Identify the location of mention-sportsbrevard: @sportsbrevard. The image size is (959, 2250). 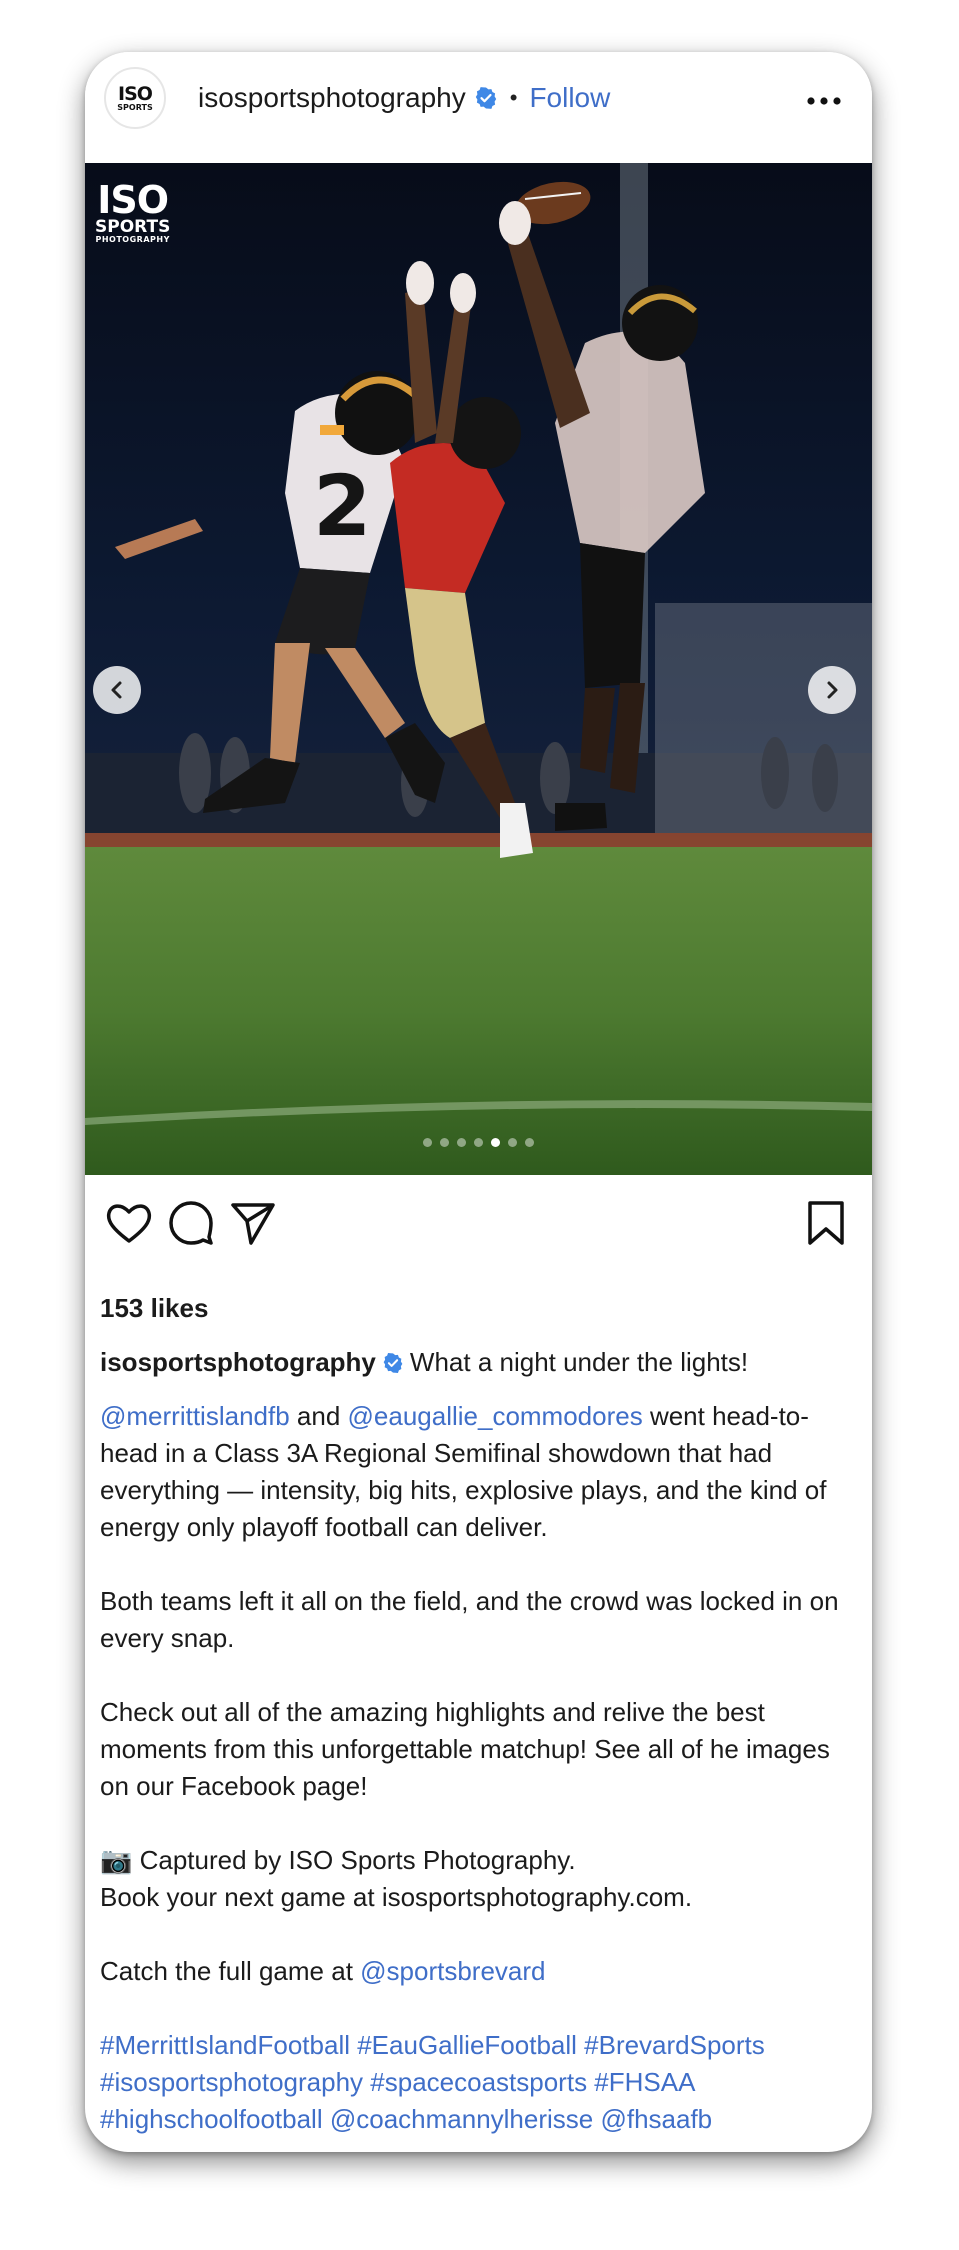
(452, 1971).